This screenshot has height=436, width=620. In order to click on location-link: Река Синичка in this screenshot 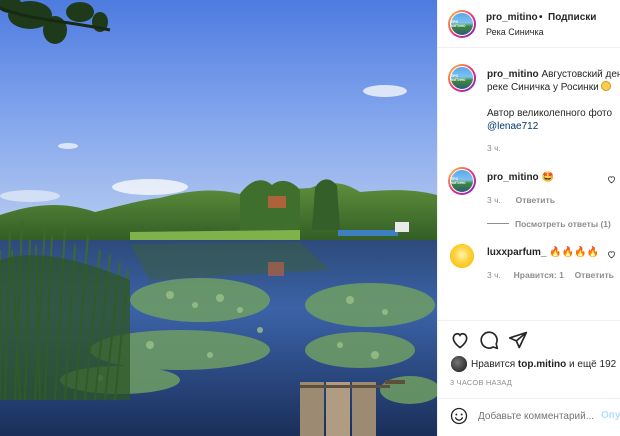, I will do `click(515, 32)`.